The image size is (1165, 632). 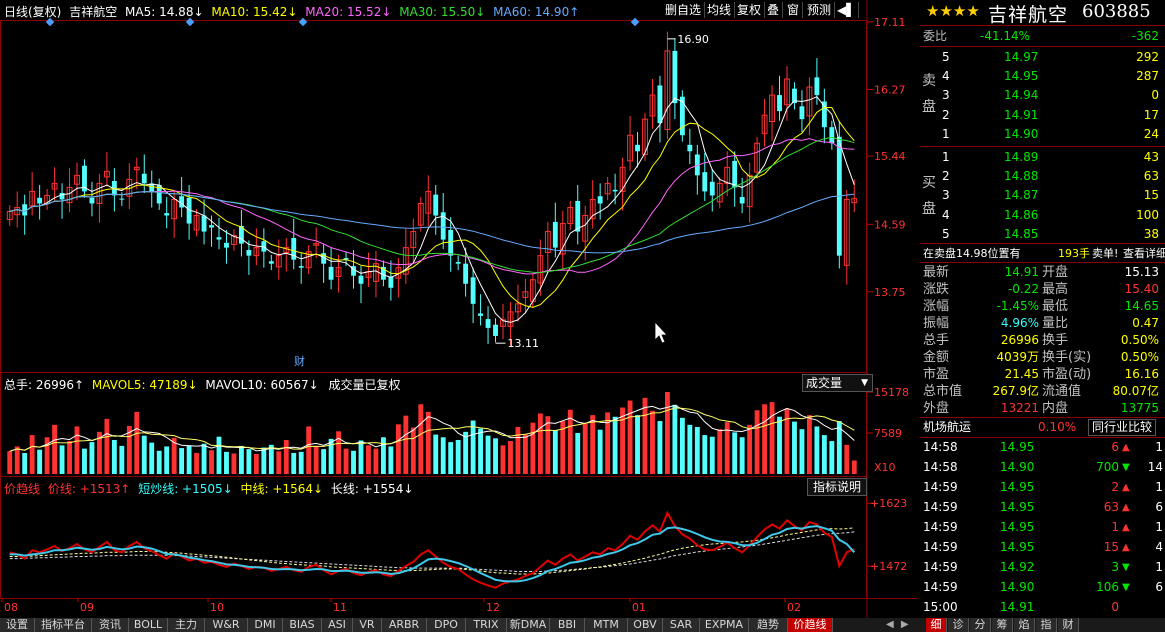 What do you see at coordinates (1021, 95) in the screenshot?
I see `ask-price: 14.94` at bounding box center [1021, 95].